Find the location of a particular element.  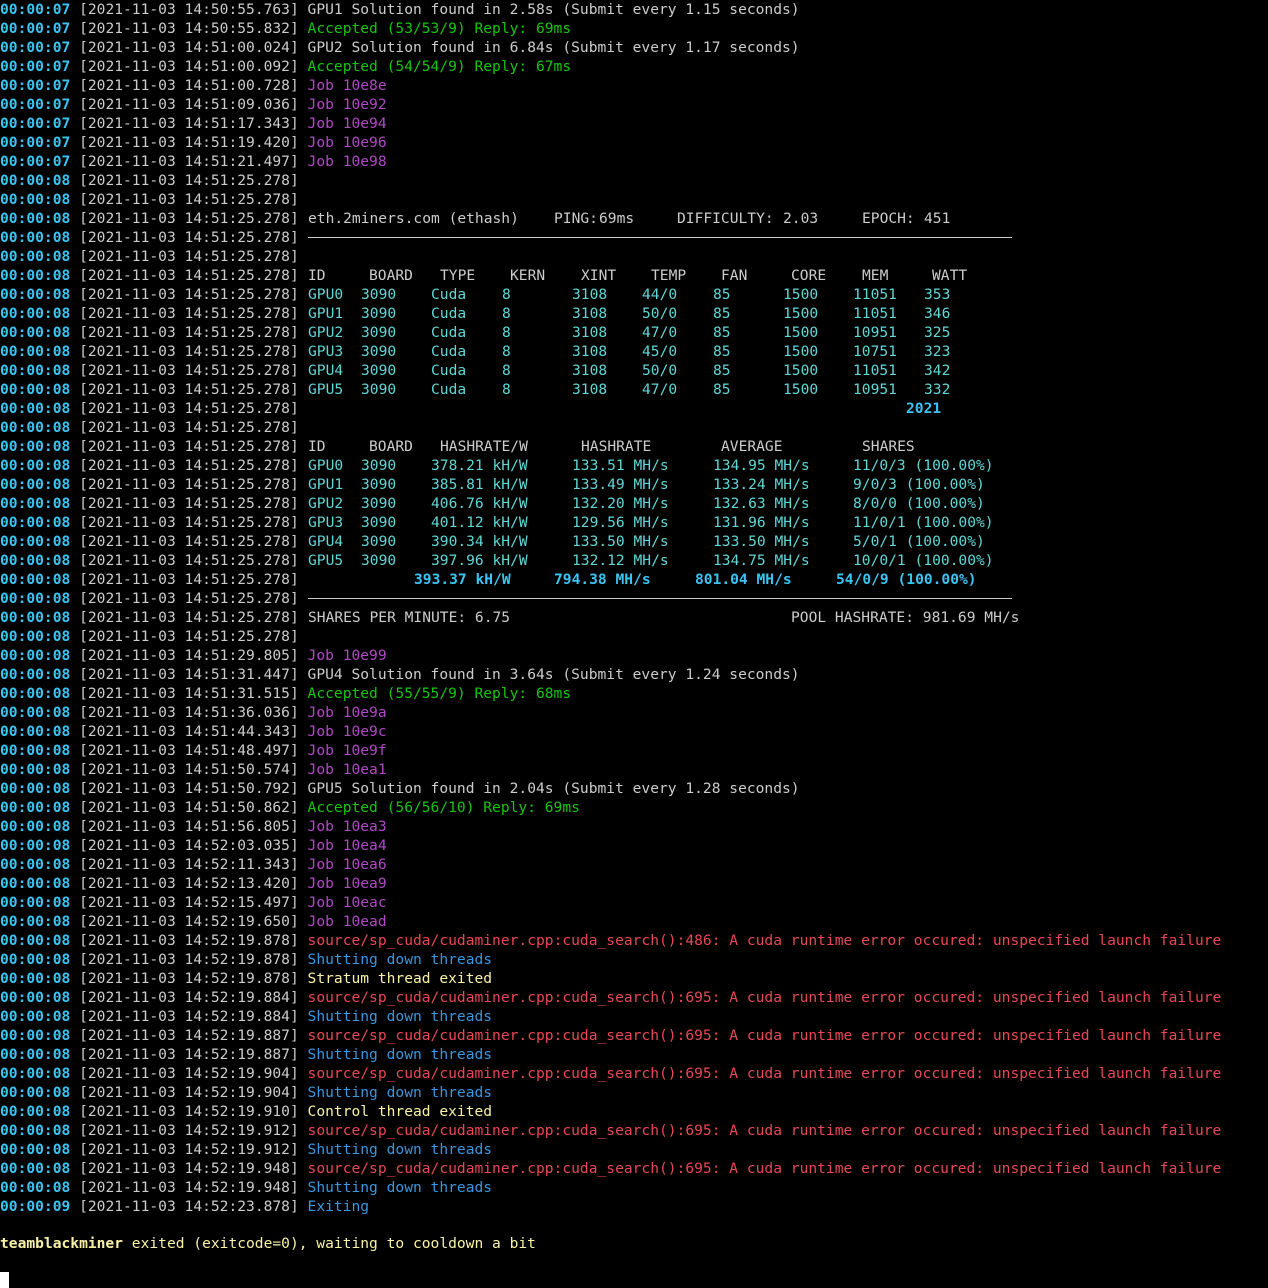

table-cell: 8 is located at coordinates (506, 389).